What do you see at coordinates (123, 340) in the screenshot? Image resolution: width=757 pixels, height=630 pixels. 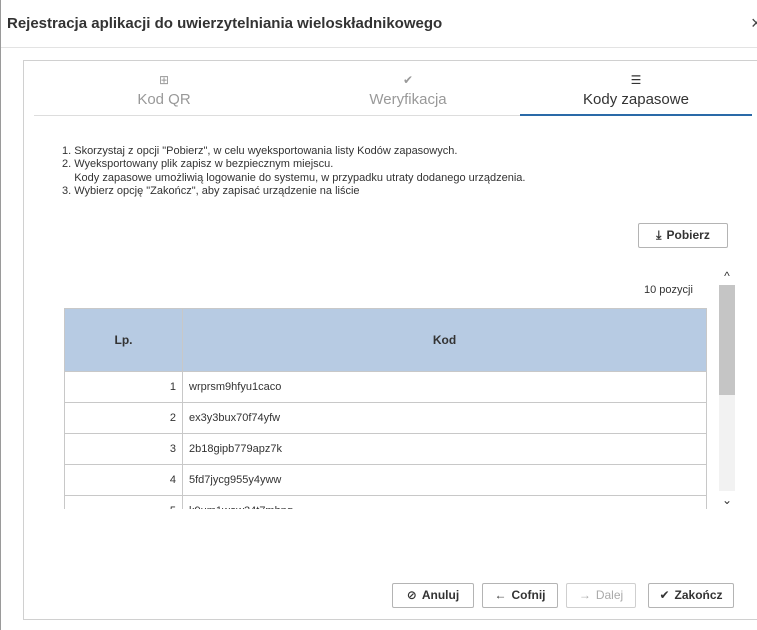 I see `column-header-lp: Lp.` at bounding box center [123, 340].